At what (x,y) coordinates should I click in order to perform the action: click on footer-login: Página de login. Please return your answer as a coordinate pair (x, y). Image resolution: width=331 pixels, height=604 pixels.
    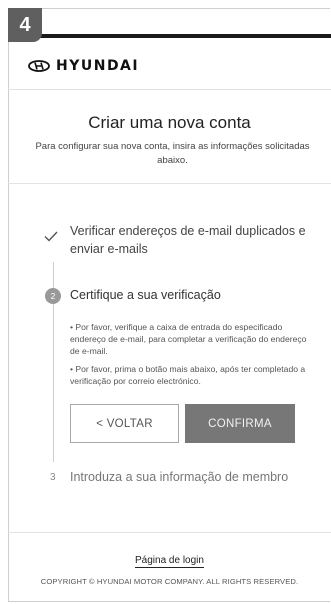
    Looking at the image, I should click on (169, 561).